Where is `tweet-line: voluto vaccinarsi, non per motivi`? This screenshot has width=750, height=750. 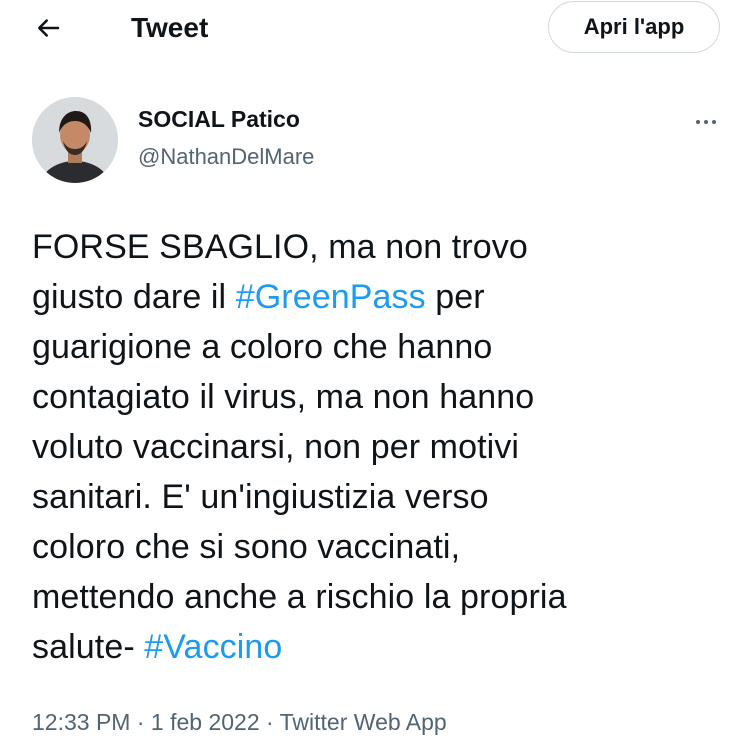
tweet-line: voluto vaccinarsi, non per motivi is located at coordinates (372, 447).